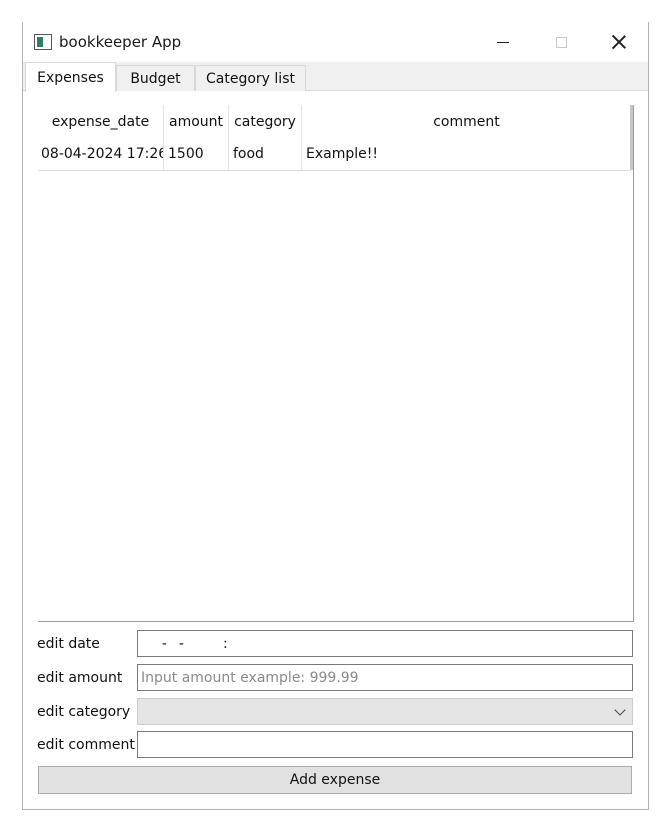  I want to click on table-row: 08-04-2024 17:26 1500 food Example!!, so click(334, 154).